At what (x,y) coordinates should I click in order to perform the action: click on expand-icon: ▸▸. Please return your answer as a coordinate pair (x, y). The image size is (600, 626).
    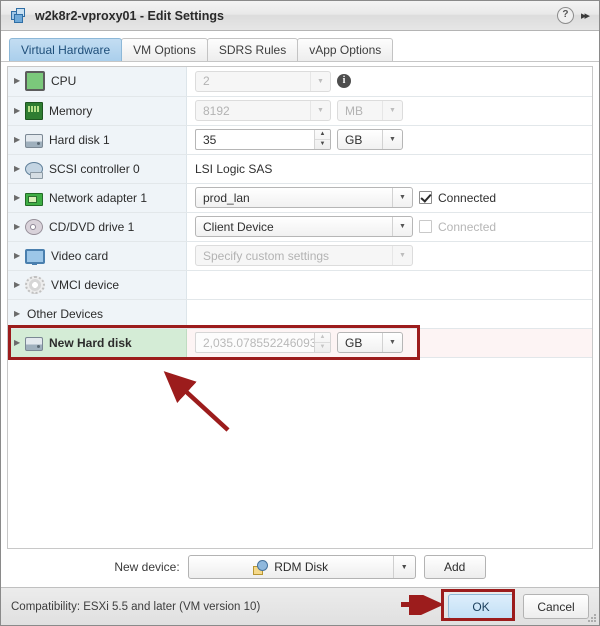
    Looking at the image, I should click on (586, 15).